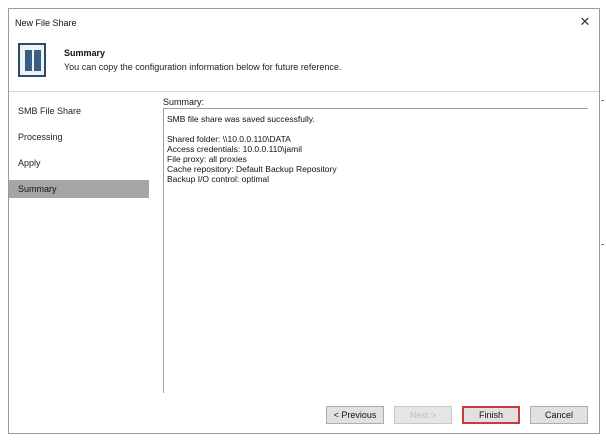 This screenshot has height=440, width=606. What do you see at coordinates (46, 23) in the screenshot?
I see `window-title: New File Share` at bounding box center [46, 23].